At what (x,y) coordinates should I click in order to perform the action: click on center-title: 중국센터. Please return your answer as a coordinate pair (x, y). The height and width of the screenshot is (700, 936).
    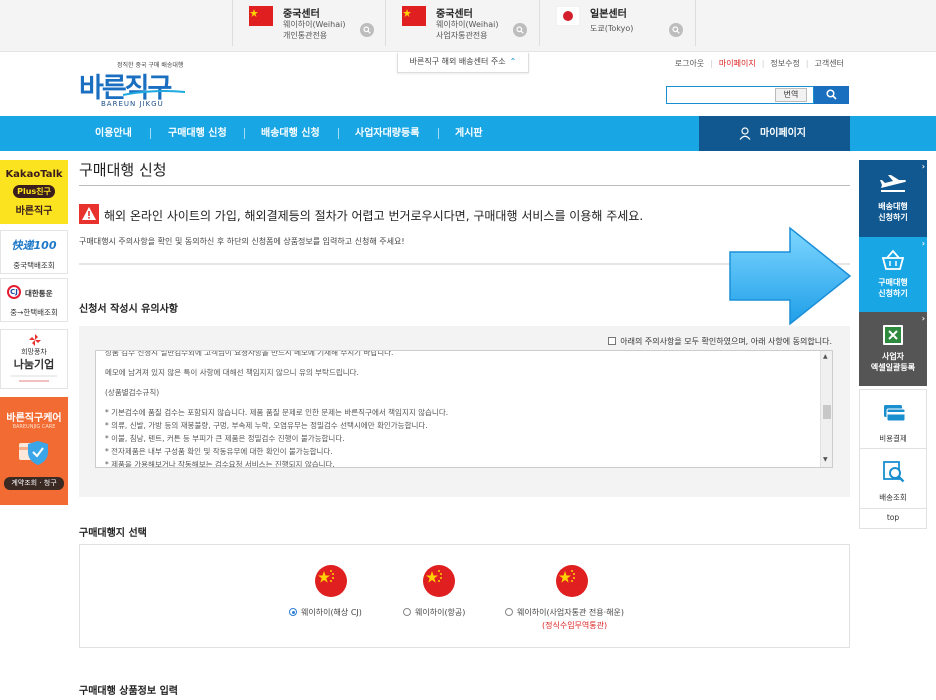
    Looking at the image, I should click on (301, 14).